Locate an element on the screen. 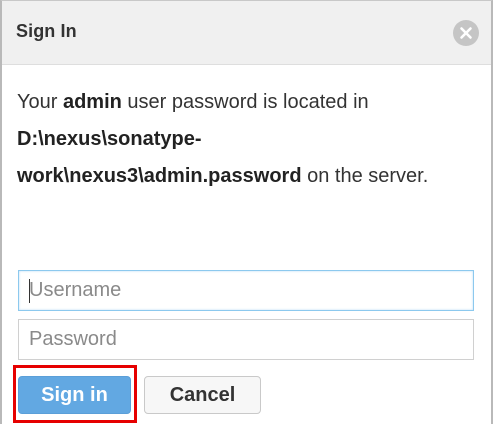 The width and height of the screenshot is (493, 424). password-input is located at coordinates (246, 339).